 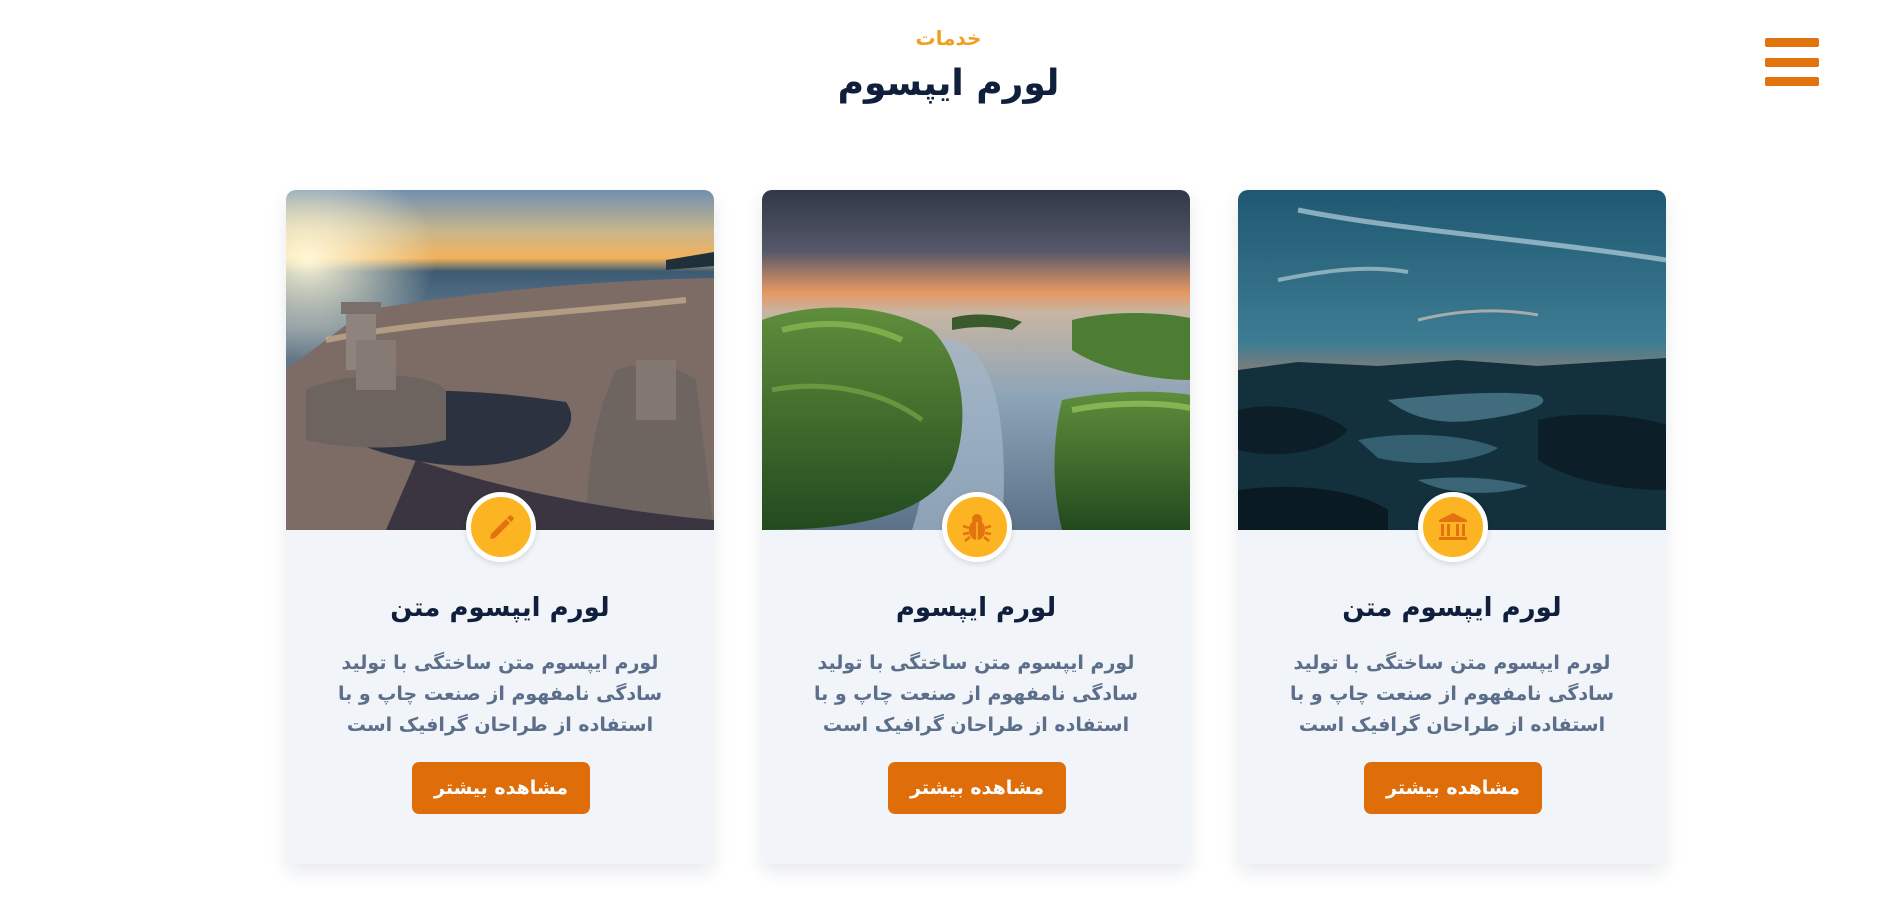 I want to click on bug-icon, so click(x=977, y=527).